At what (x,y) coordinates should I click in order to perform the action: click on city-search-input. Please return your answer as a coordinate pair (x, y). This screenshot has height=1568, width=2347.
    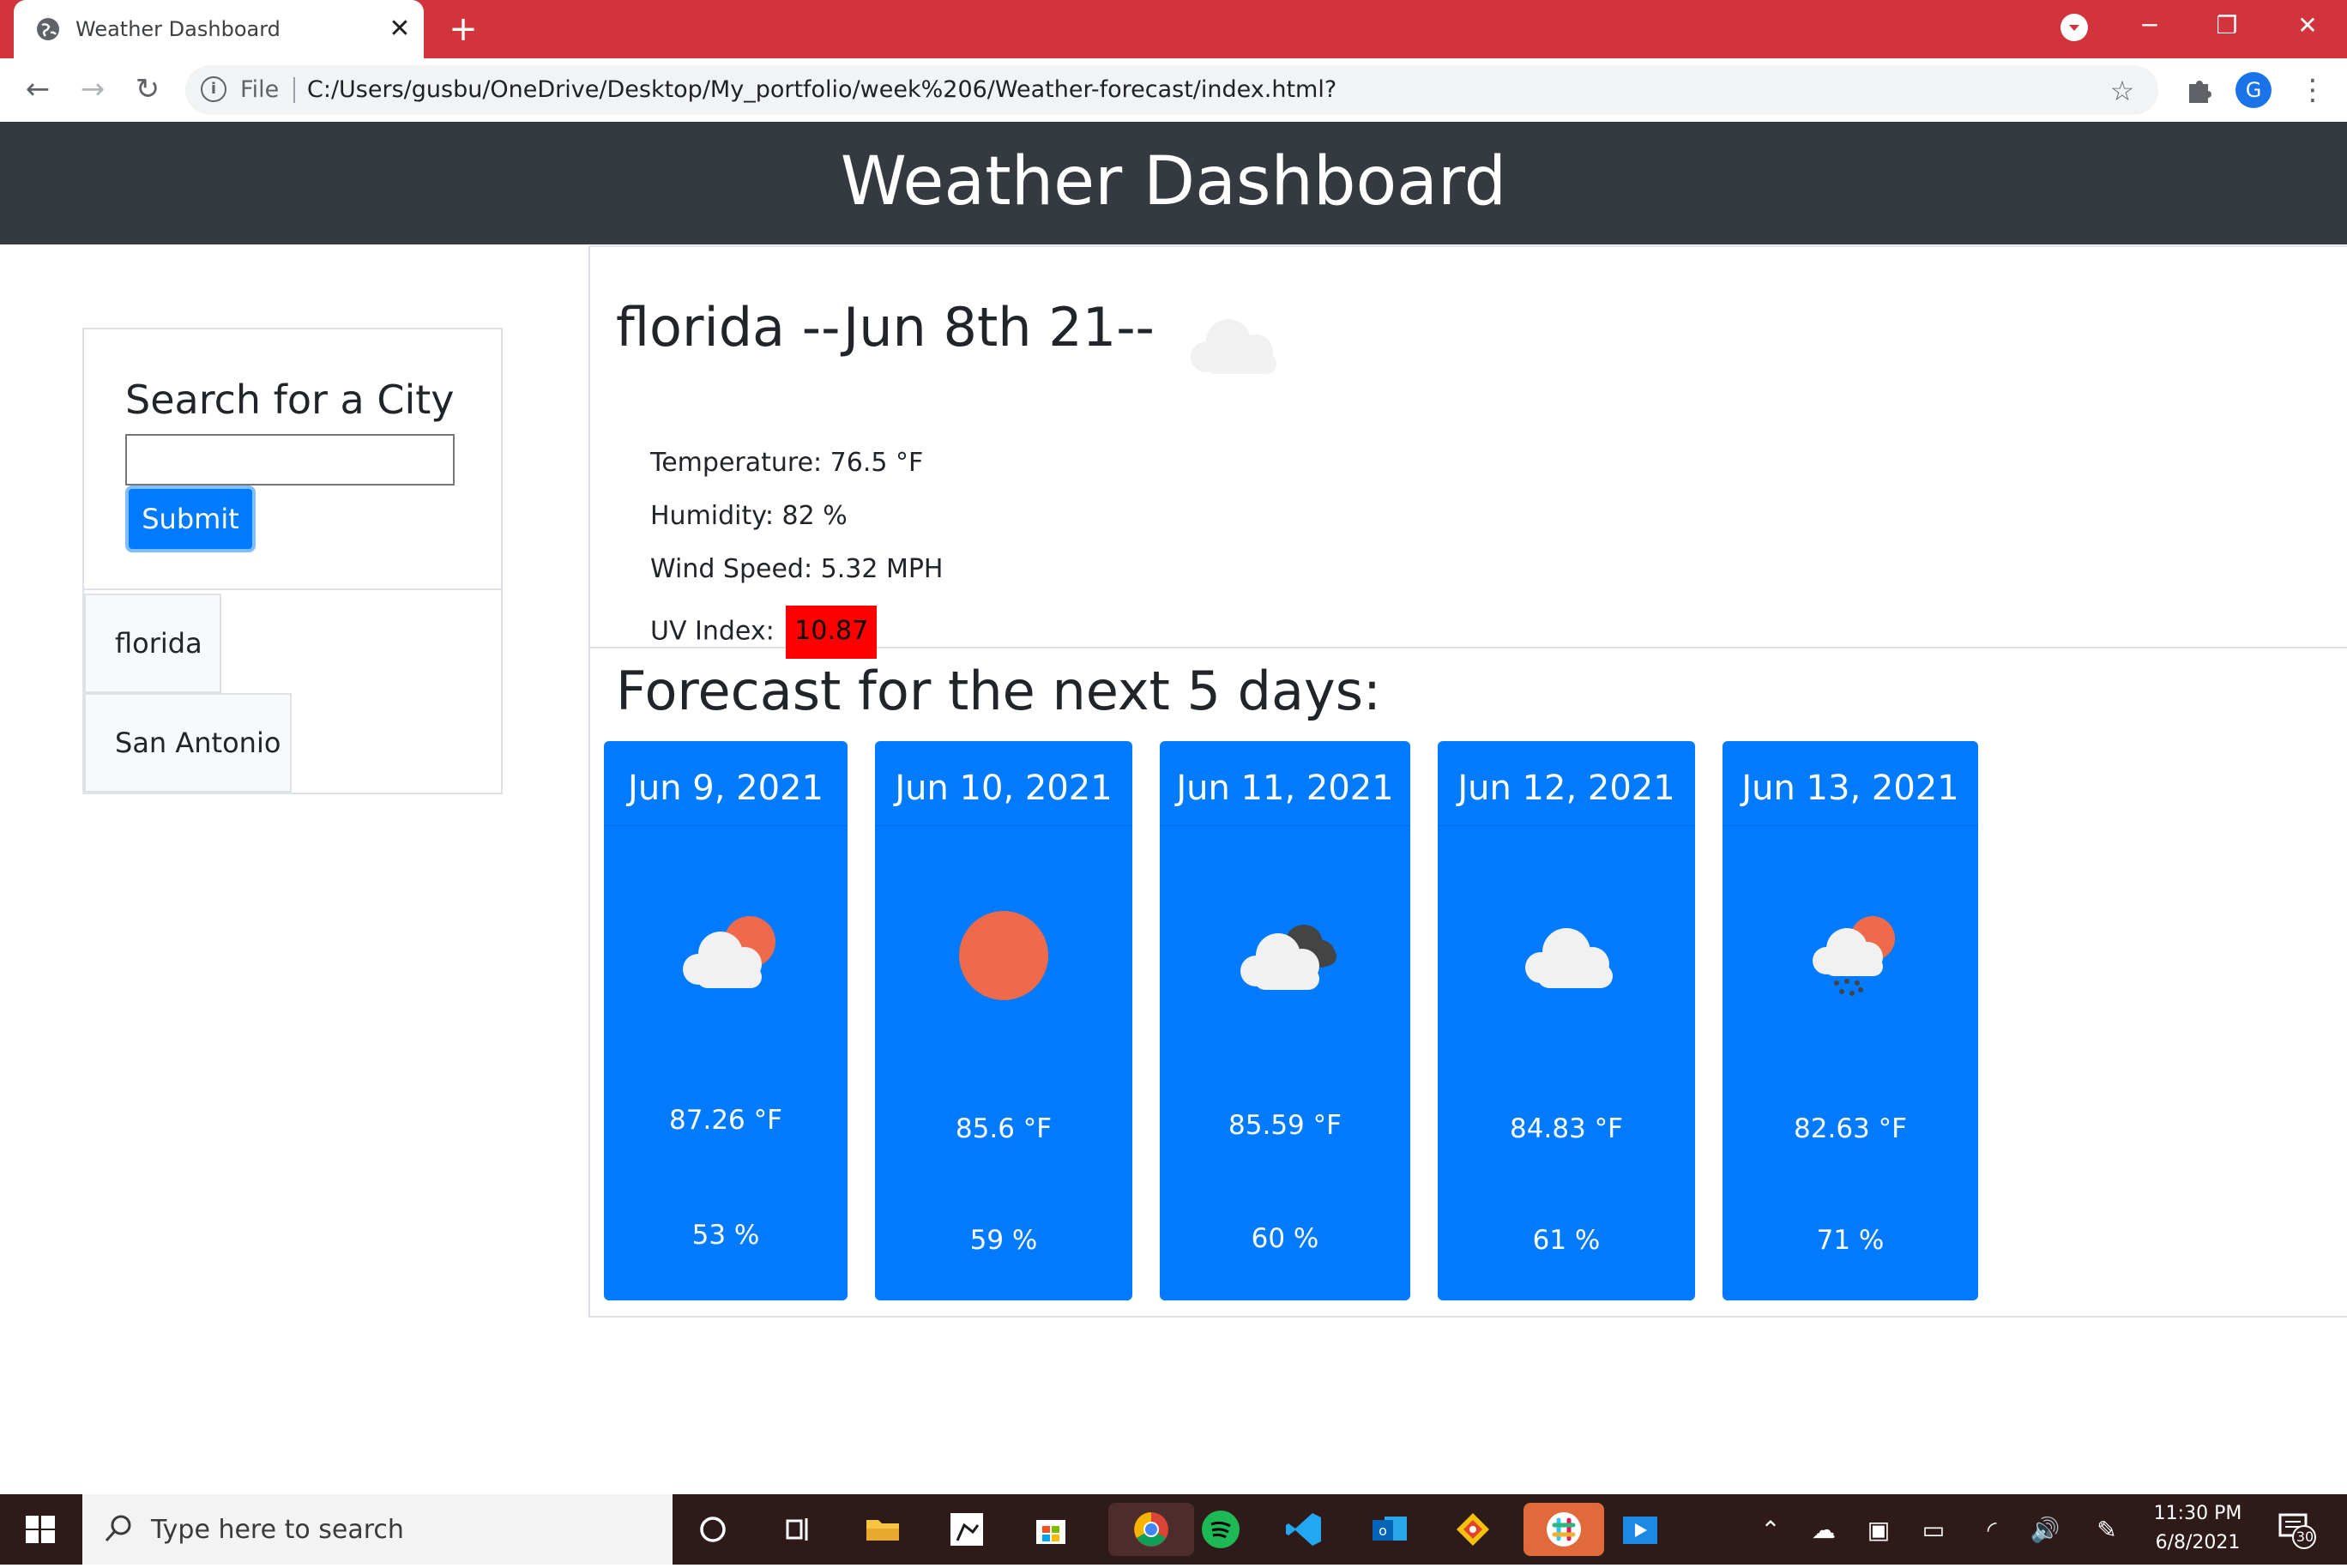
    Looking at the image, I should click on (290, 460).